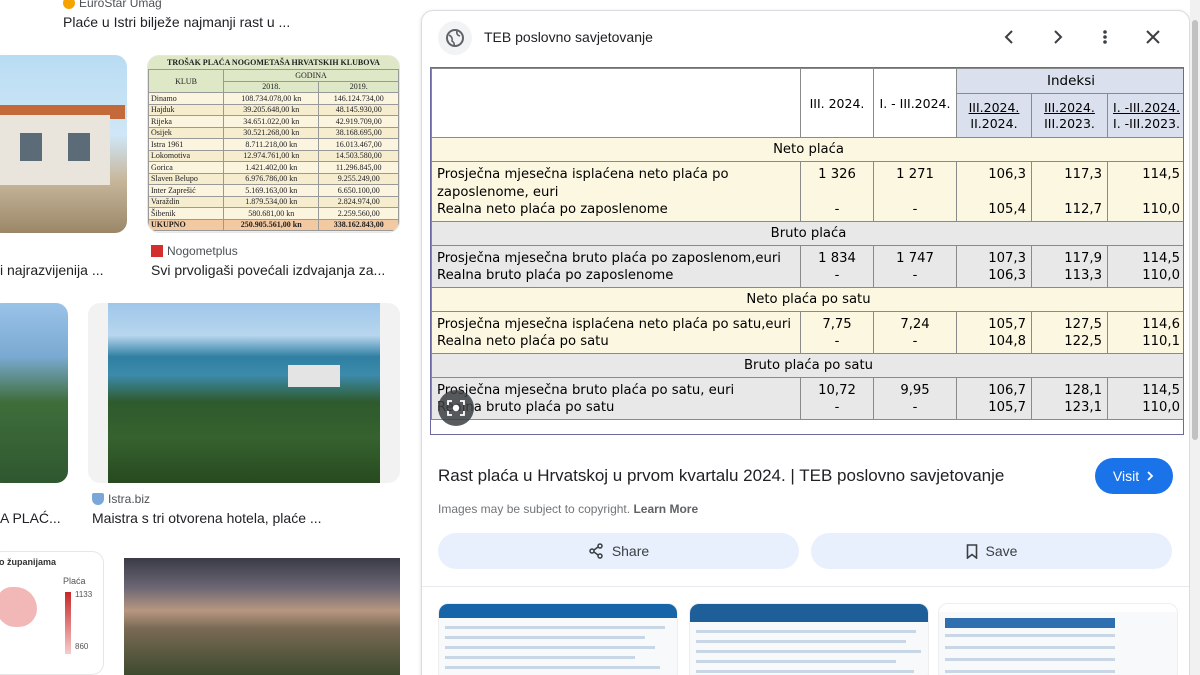 The height and width of the screenshot is (675, 1200). I want to click on row-values-i1: 106,7 105,7, so click(994, 398).